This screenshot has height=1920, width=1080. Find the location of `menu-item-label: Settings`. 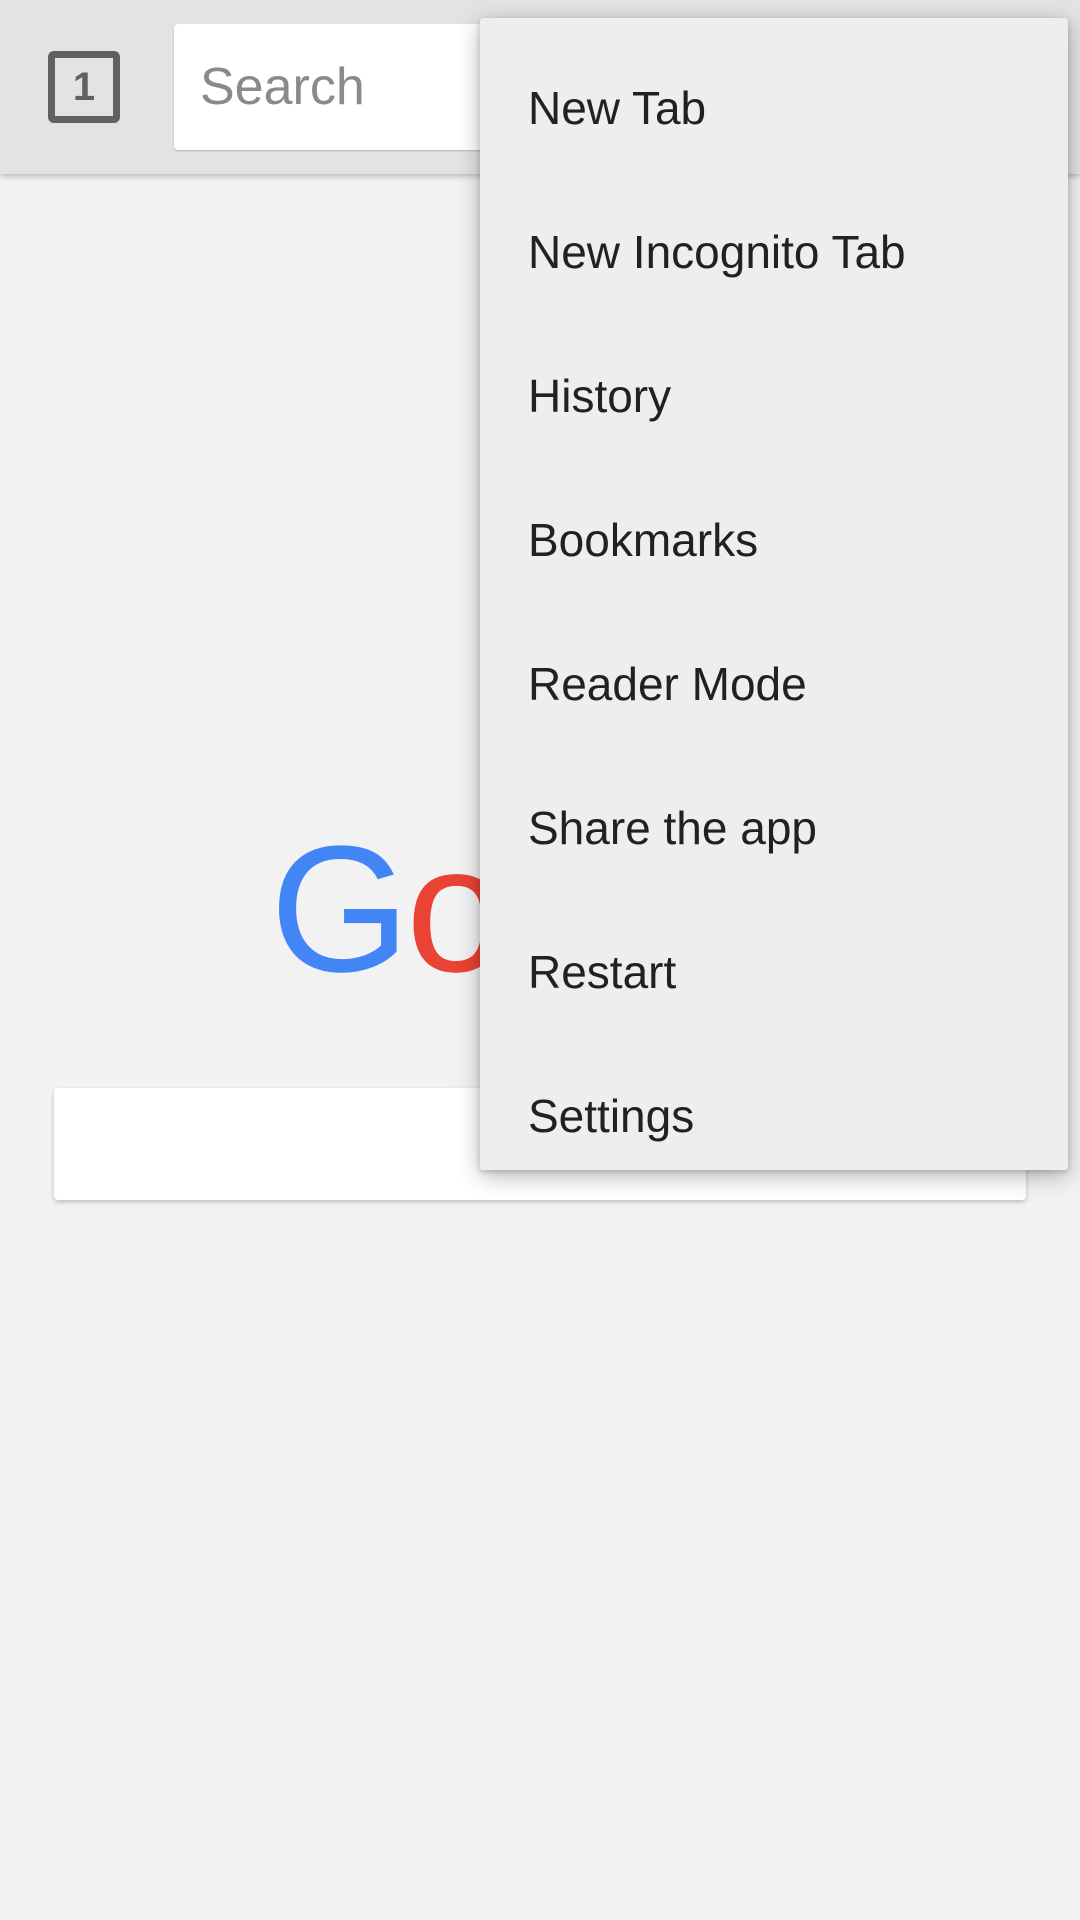

menu-item-label: Settings is located at coordinates (611, 1116).